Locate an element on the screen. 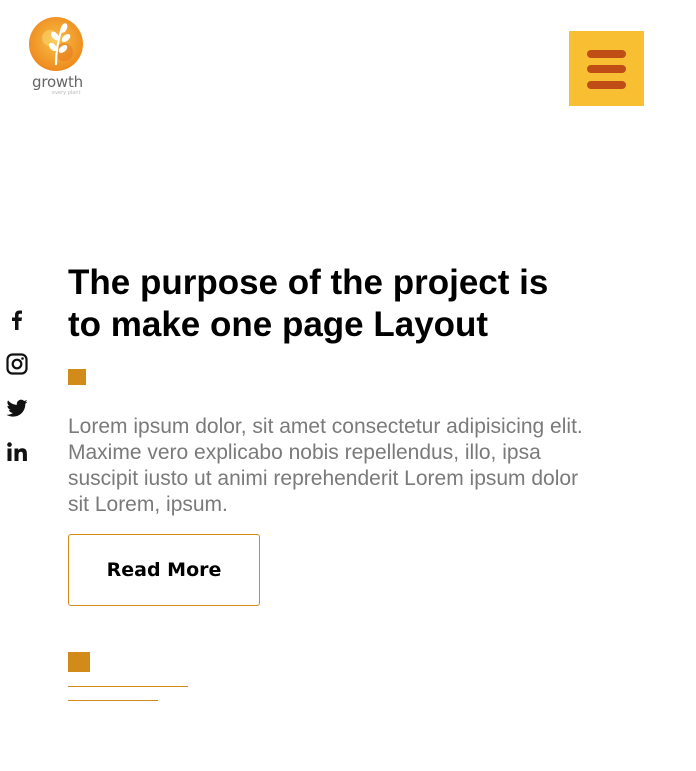 The width and height of the screenshot is (696, 771). facebook-icon is located at coordinates (17, 320).